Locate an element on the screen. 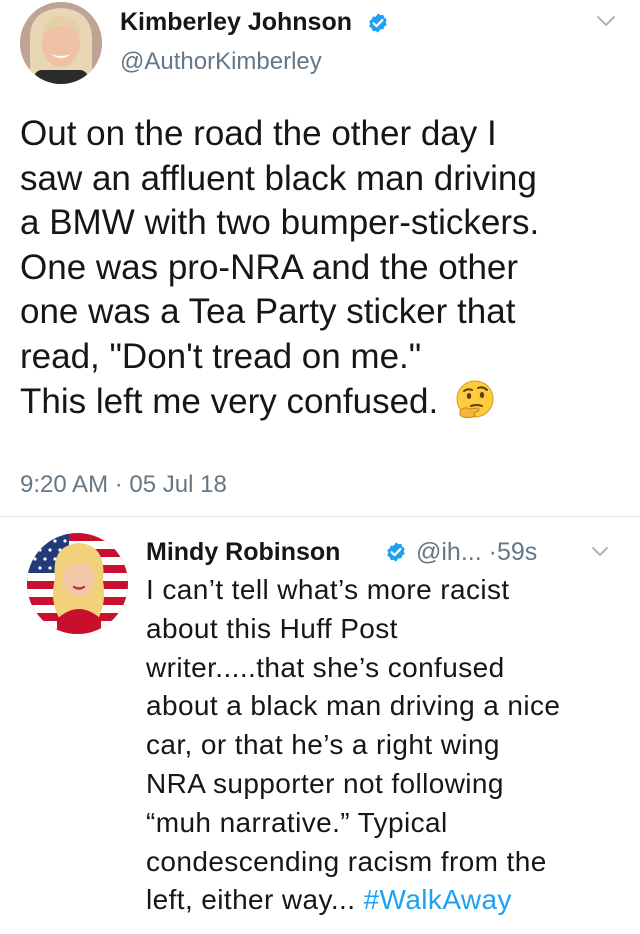 The height and width of the screenshot is (934, 640). author-avatar is located at coordinates (61, 43).